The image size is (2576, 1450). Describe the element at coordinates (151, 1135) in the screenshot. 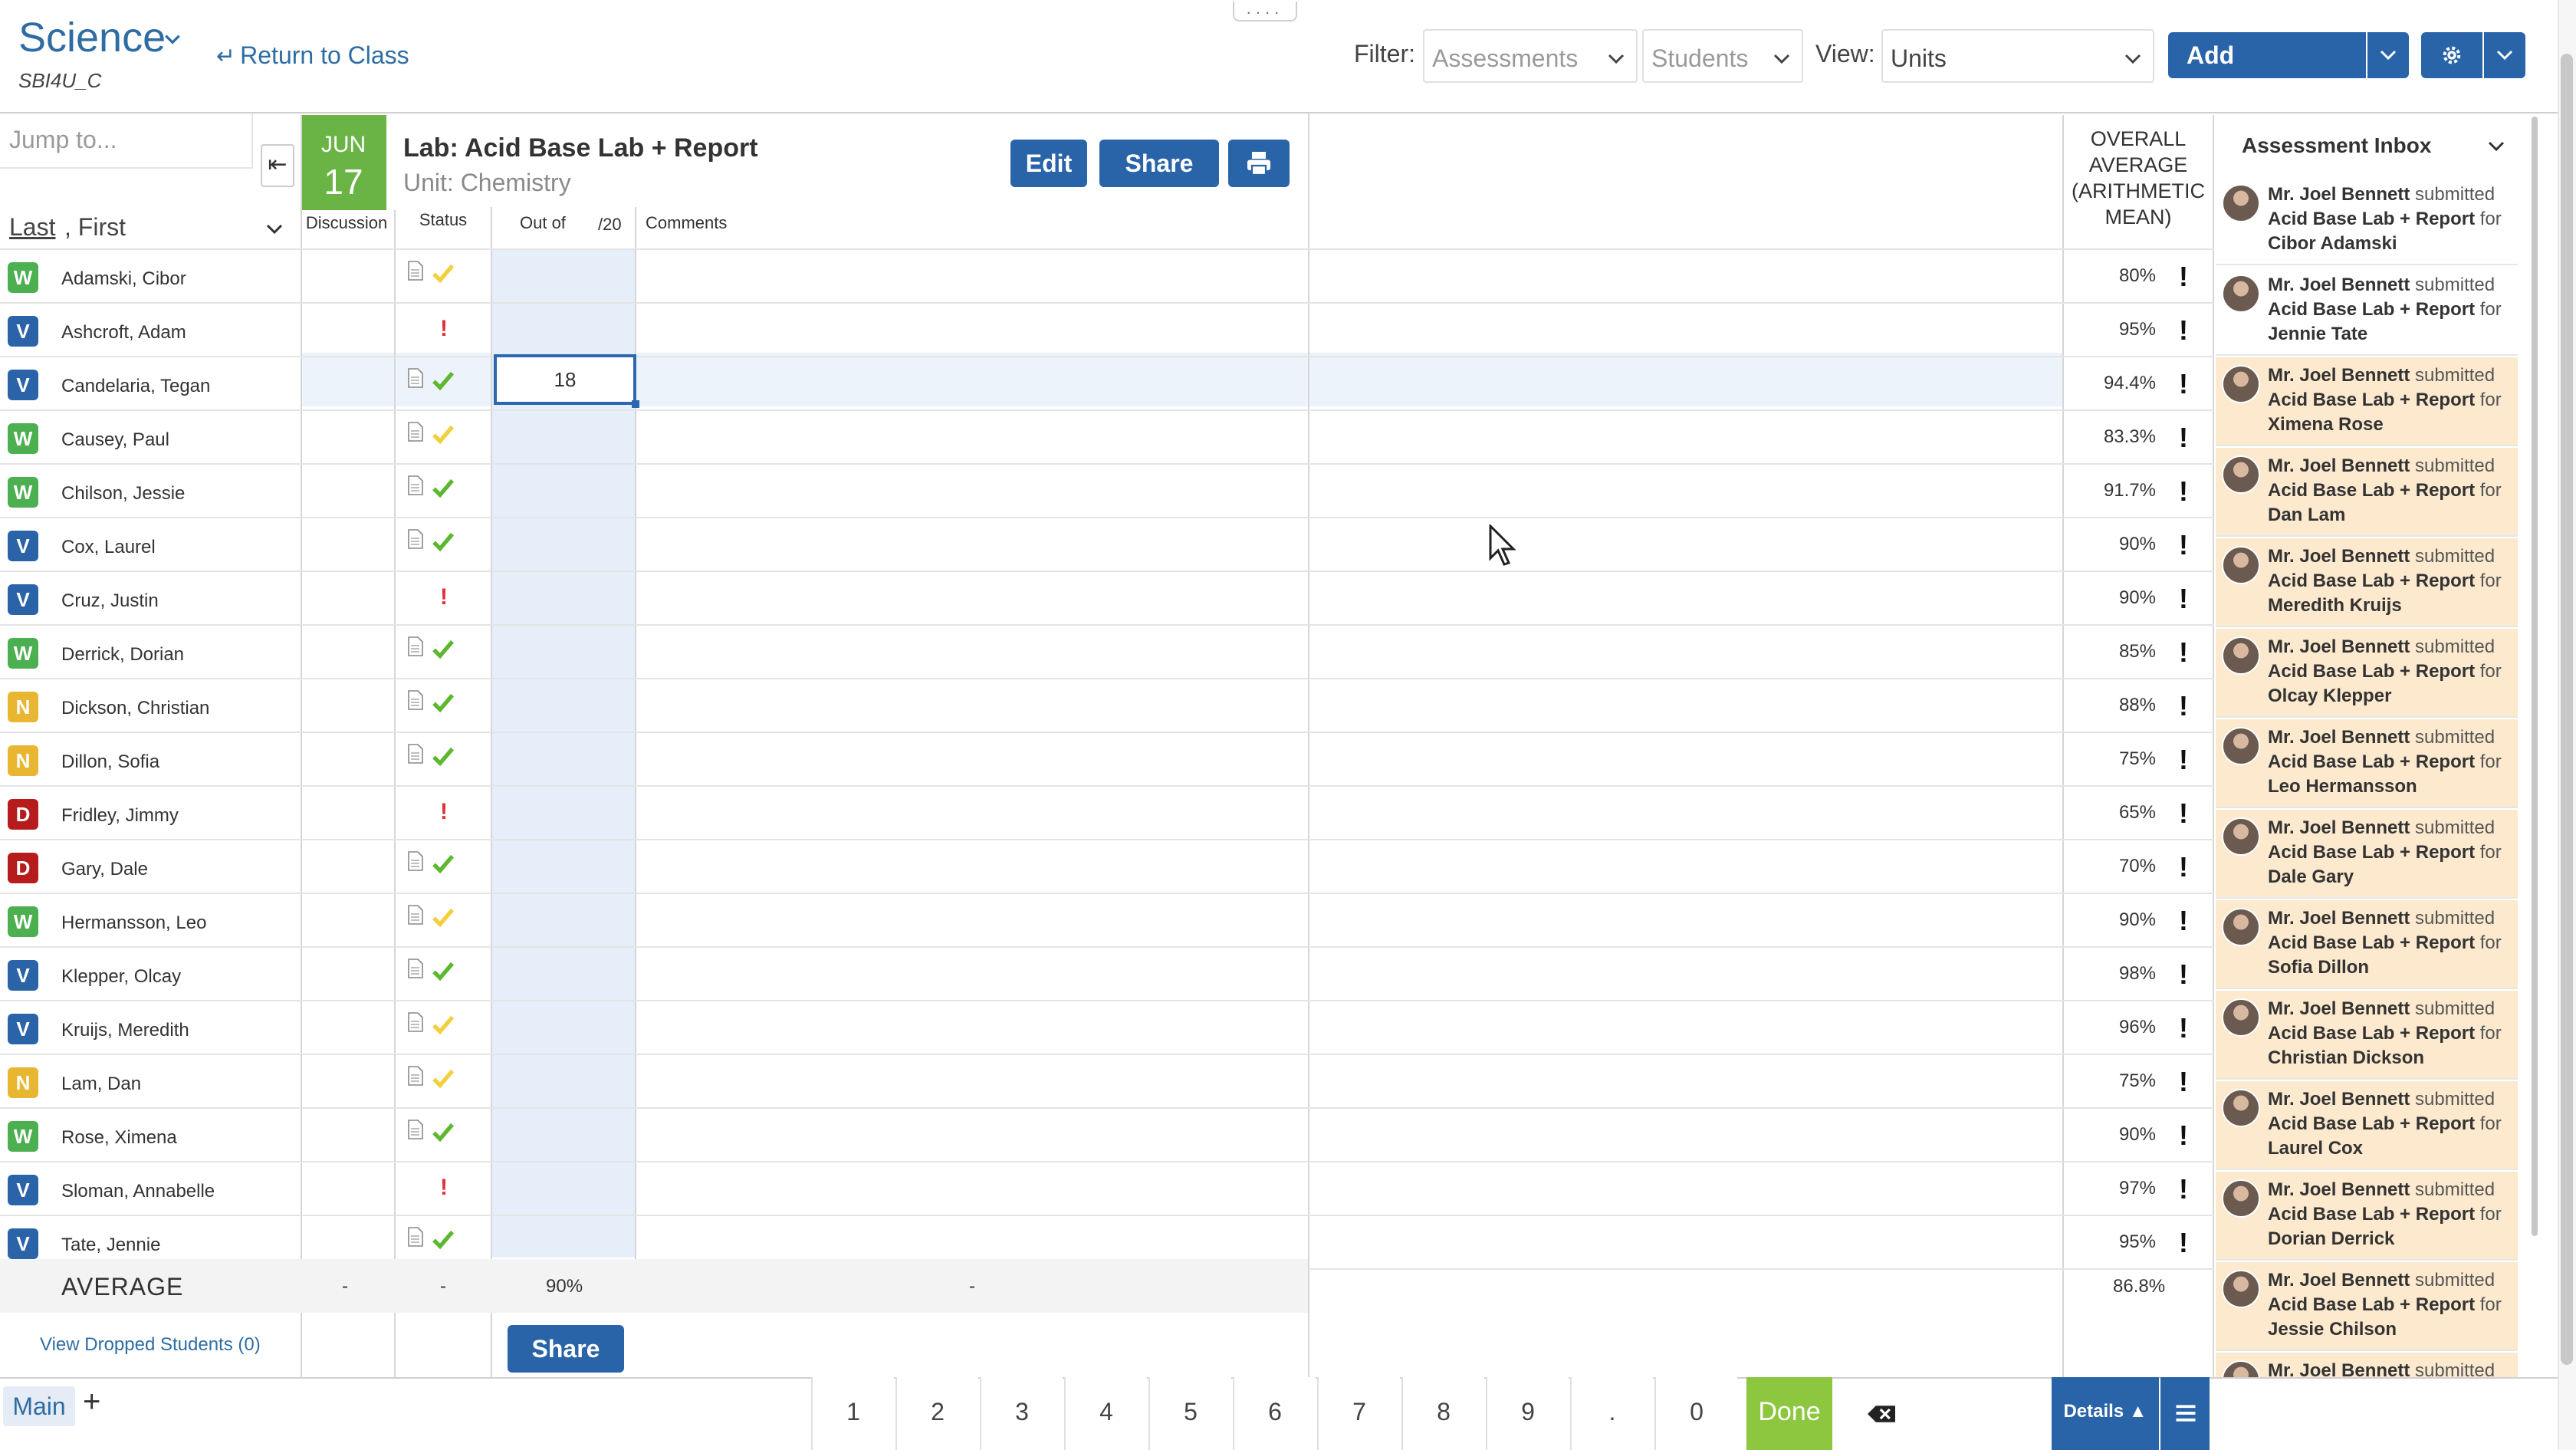

I see `student-row: W Rose, Ximena` at that location.